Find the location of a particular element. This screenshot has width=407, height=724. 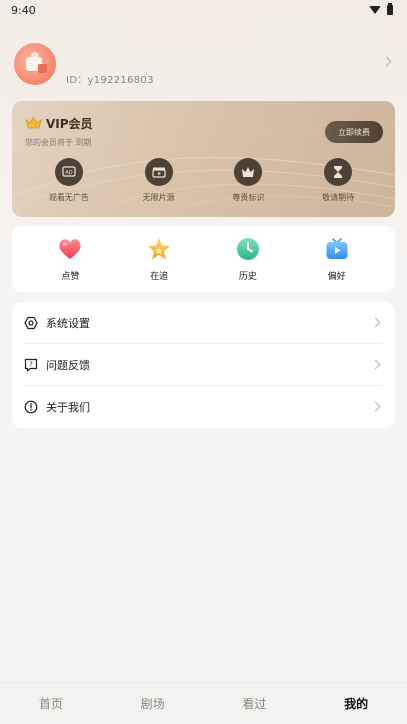

status-bar: 9:40 is located at coordinates (203, 10).